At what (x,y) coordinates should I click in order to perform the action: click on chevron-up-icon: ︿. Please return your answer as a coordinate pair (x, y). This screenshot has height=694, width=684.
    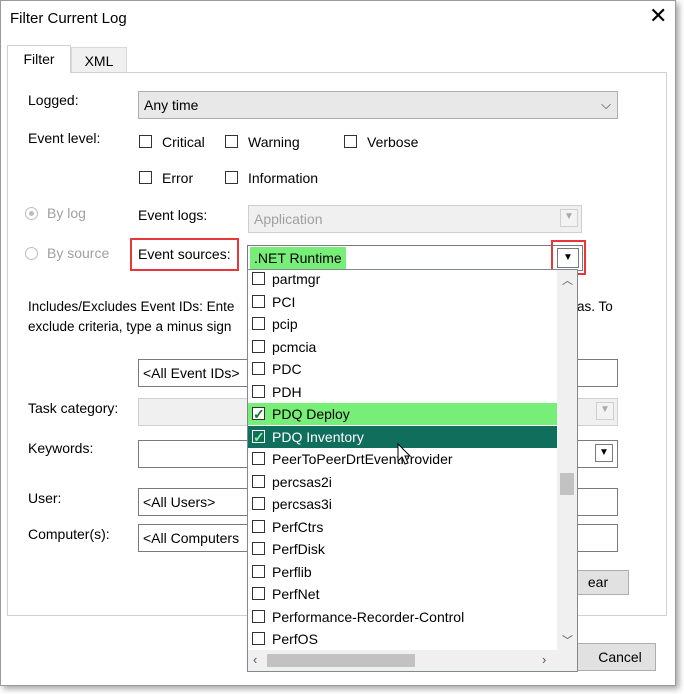
    Looking at the image, I should click on (567, 280).